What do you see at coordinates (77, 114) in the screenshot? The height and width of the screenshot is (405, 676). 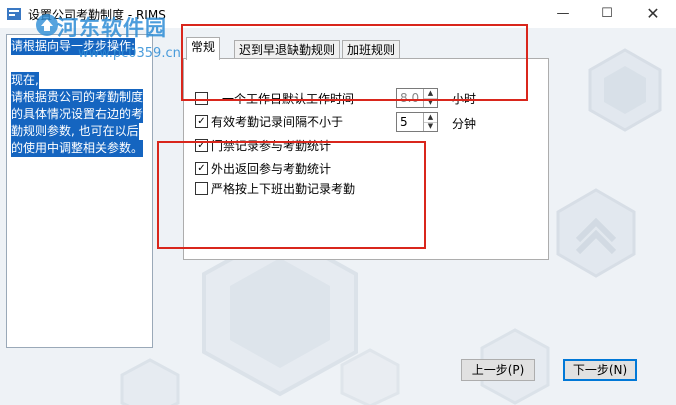 I see `guide-line: 的具体情况设置右边的考` at bounding box center [77, 114].